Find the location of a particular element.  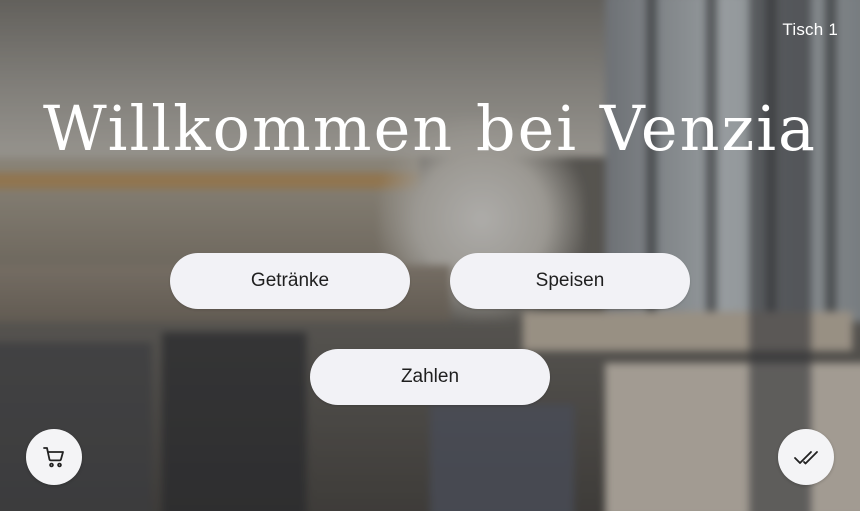

page-title: Willkommen bei Venzia is located at coordinates (429, 128).